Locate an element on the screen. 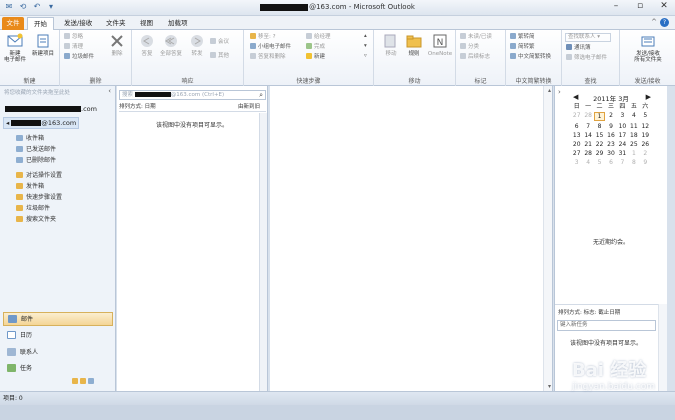 The height and width of the screenshot is (420, 675). calendar-day: 23 is located at coordinates (610, 144).